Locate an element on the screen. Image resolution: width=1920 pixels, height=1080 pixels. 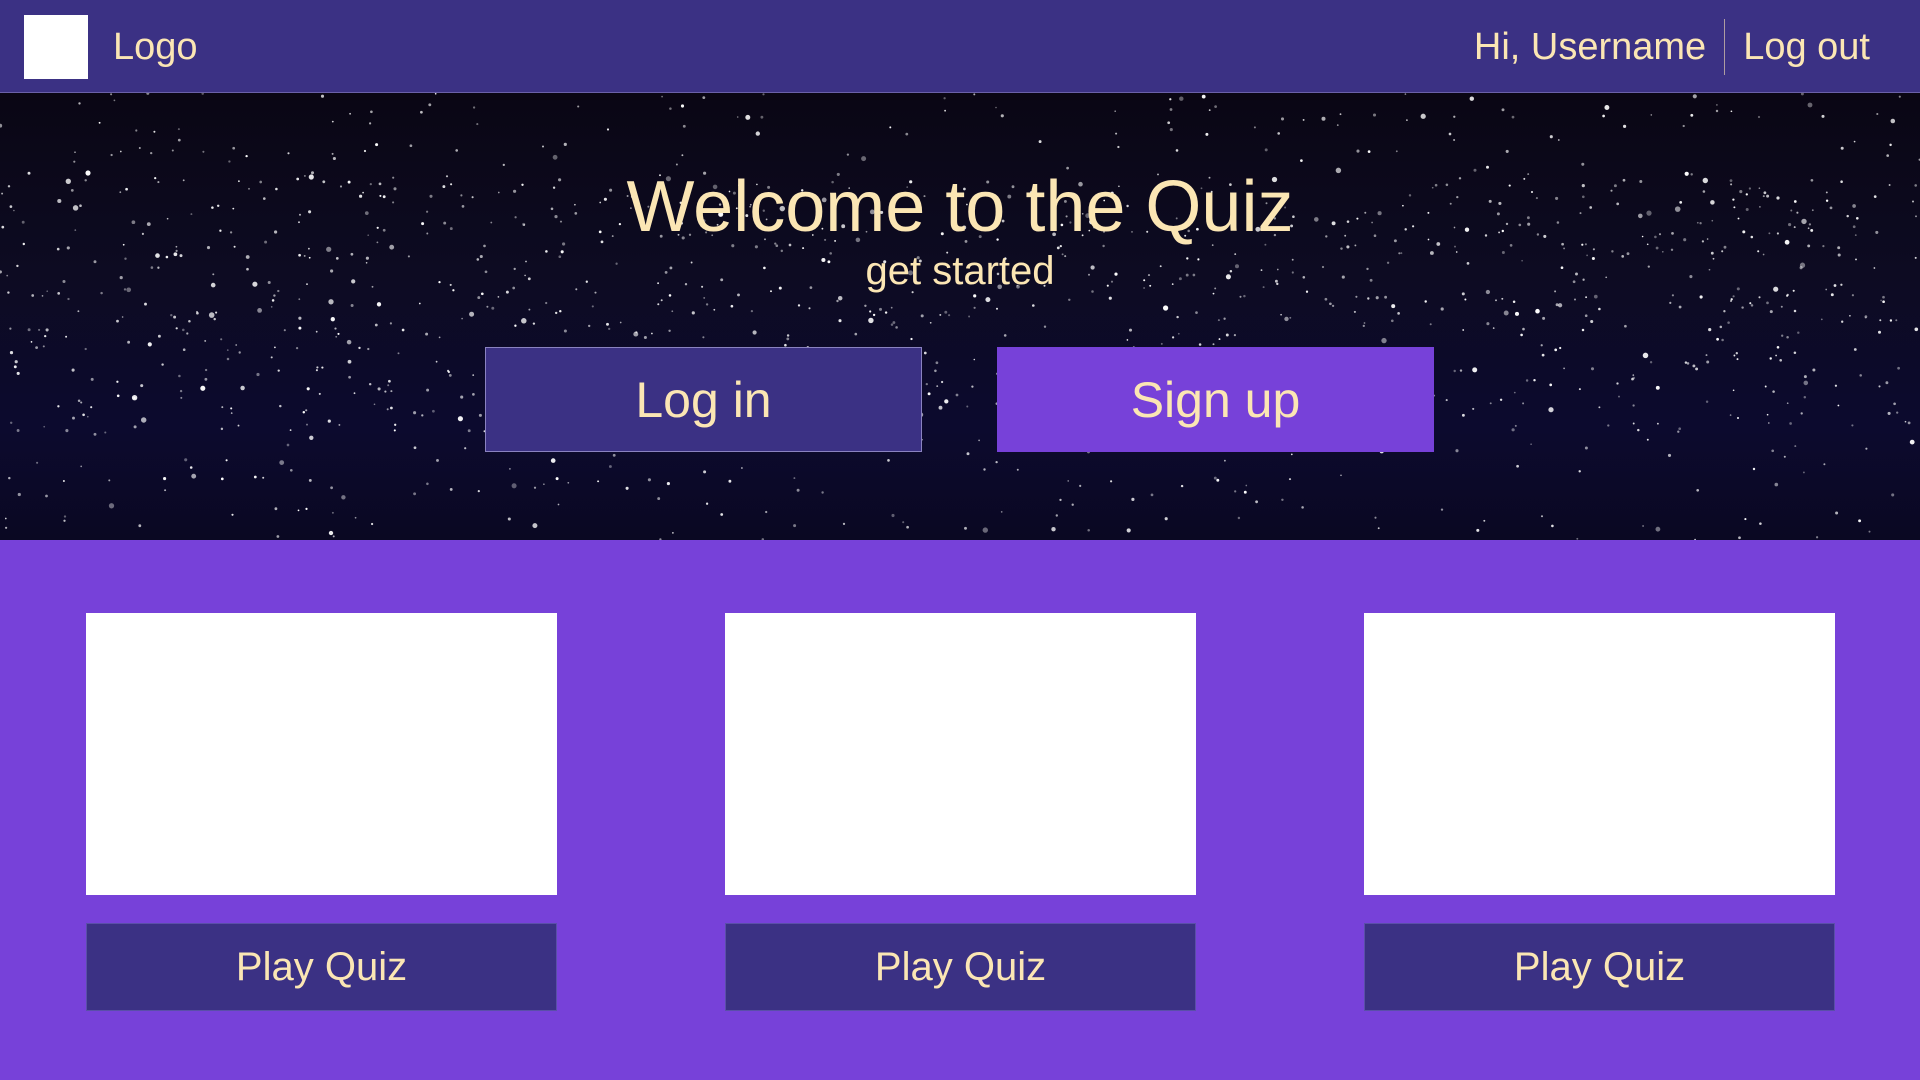
play-quiz-button-1: Play Quiz is located at coordinates (321, 967).